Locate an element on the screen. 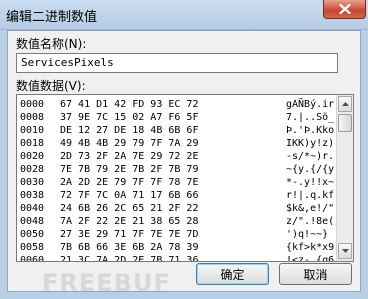 This screenshot has height=299, width=368. row-offset: 0040 is located at coordinates (32, 208).